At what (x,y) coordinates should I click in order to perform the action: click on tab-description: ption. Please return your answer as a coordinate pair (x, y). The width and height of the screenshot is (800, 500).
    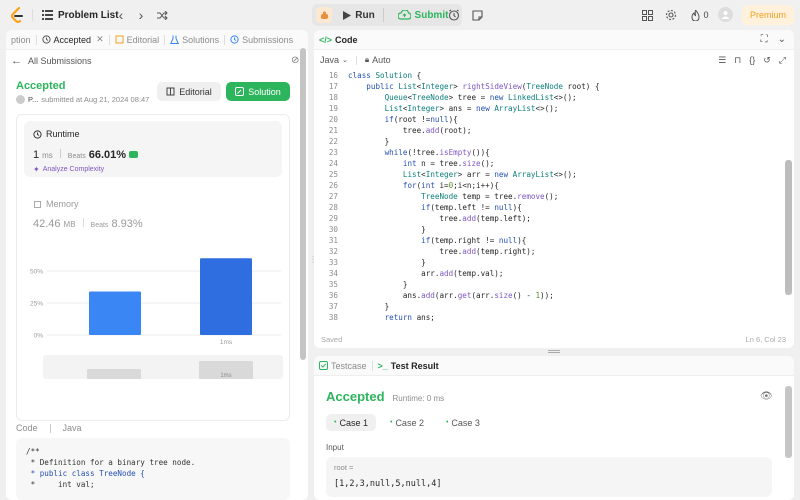
    Looking at the image, I should click on (21, 40).